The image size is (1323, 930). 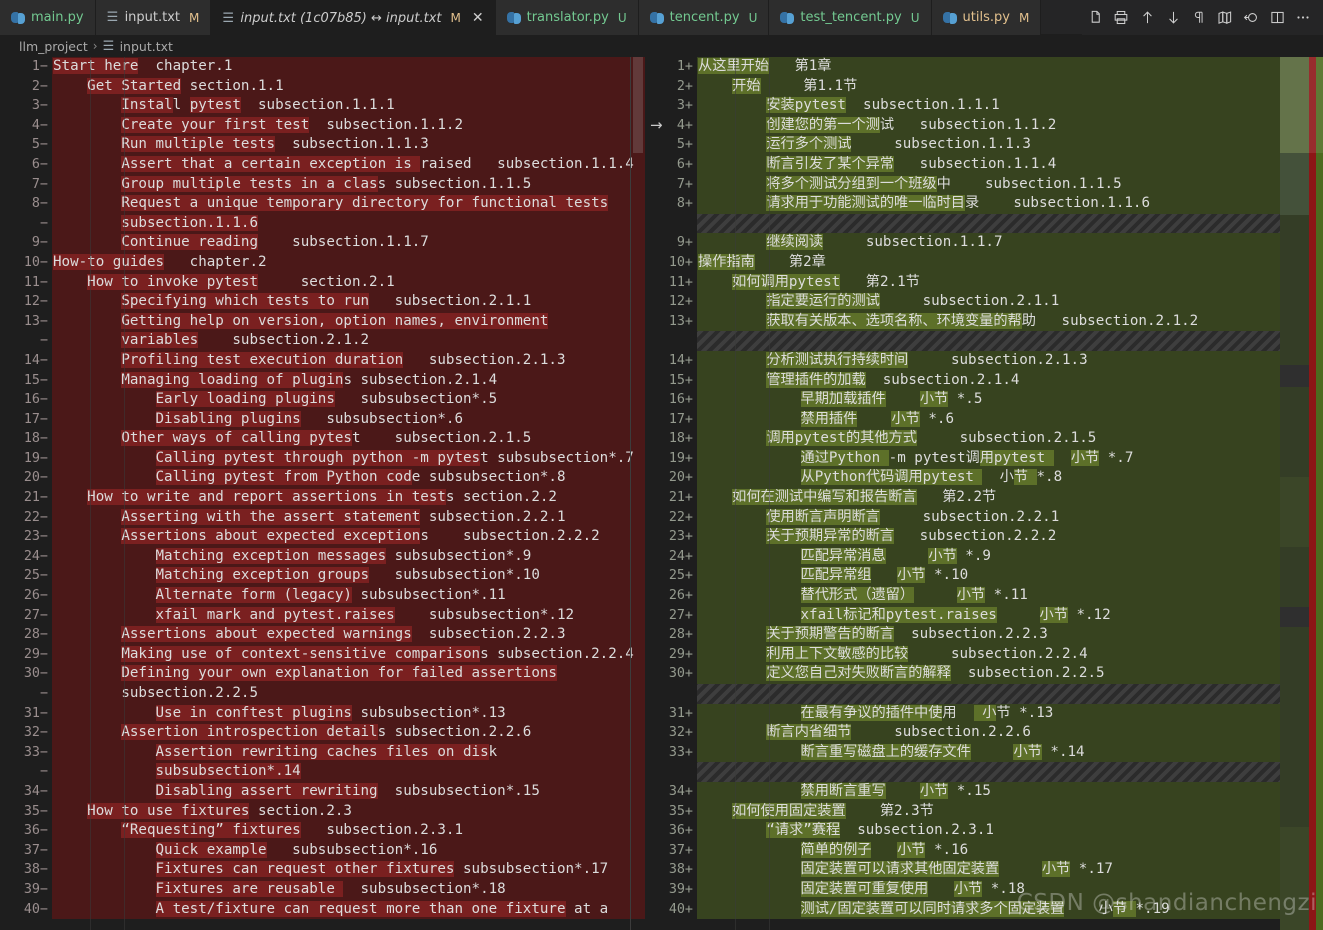 I want to click on minimap-slider, so click(x=1294, y=105).